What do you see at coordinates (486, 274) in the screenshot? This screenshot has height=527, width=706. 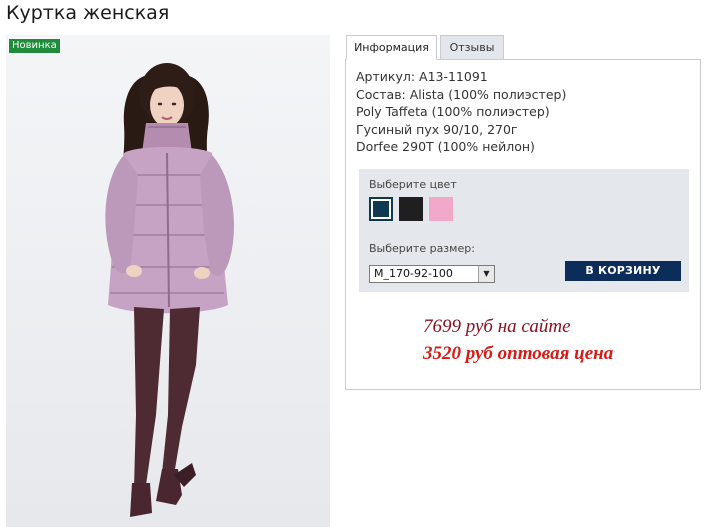 I see `chevron-down-icon: ▼` at bounding box center [486, 274].